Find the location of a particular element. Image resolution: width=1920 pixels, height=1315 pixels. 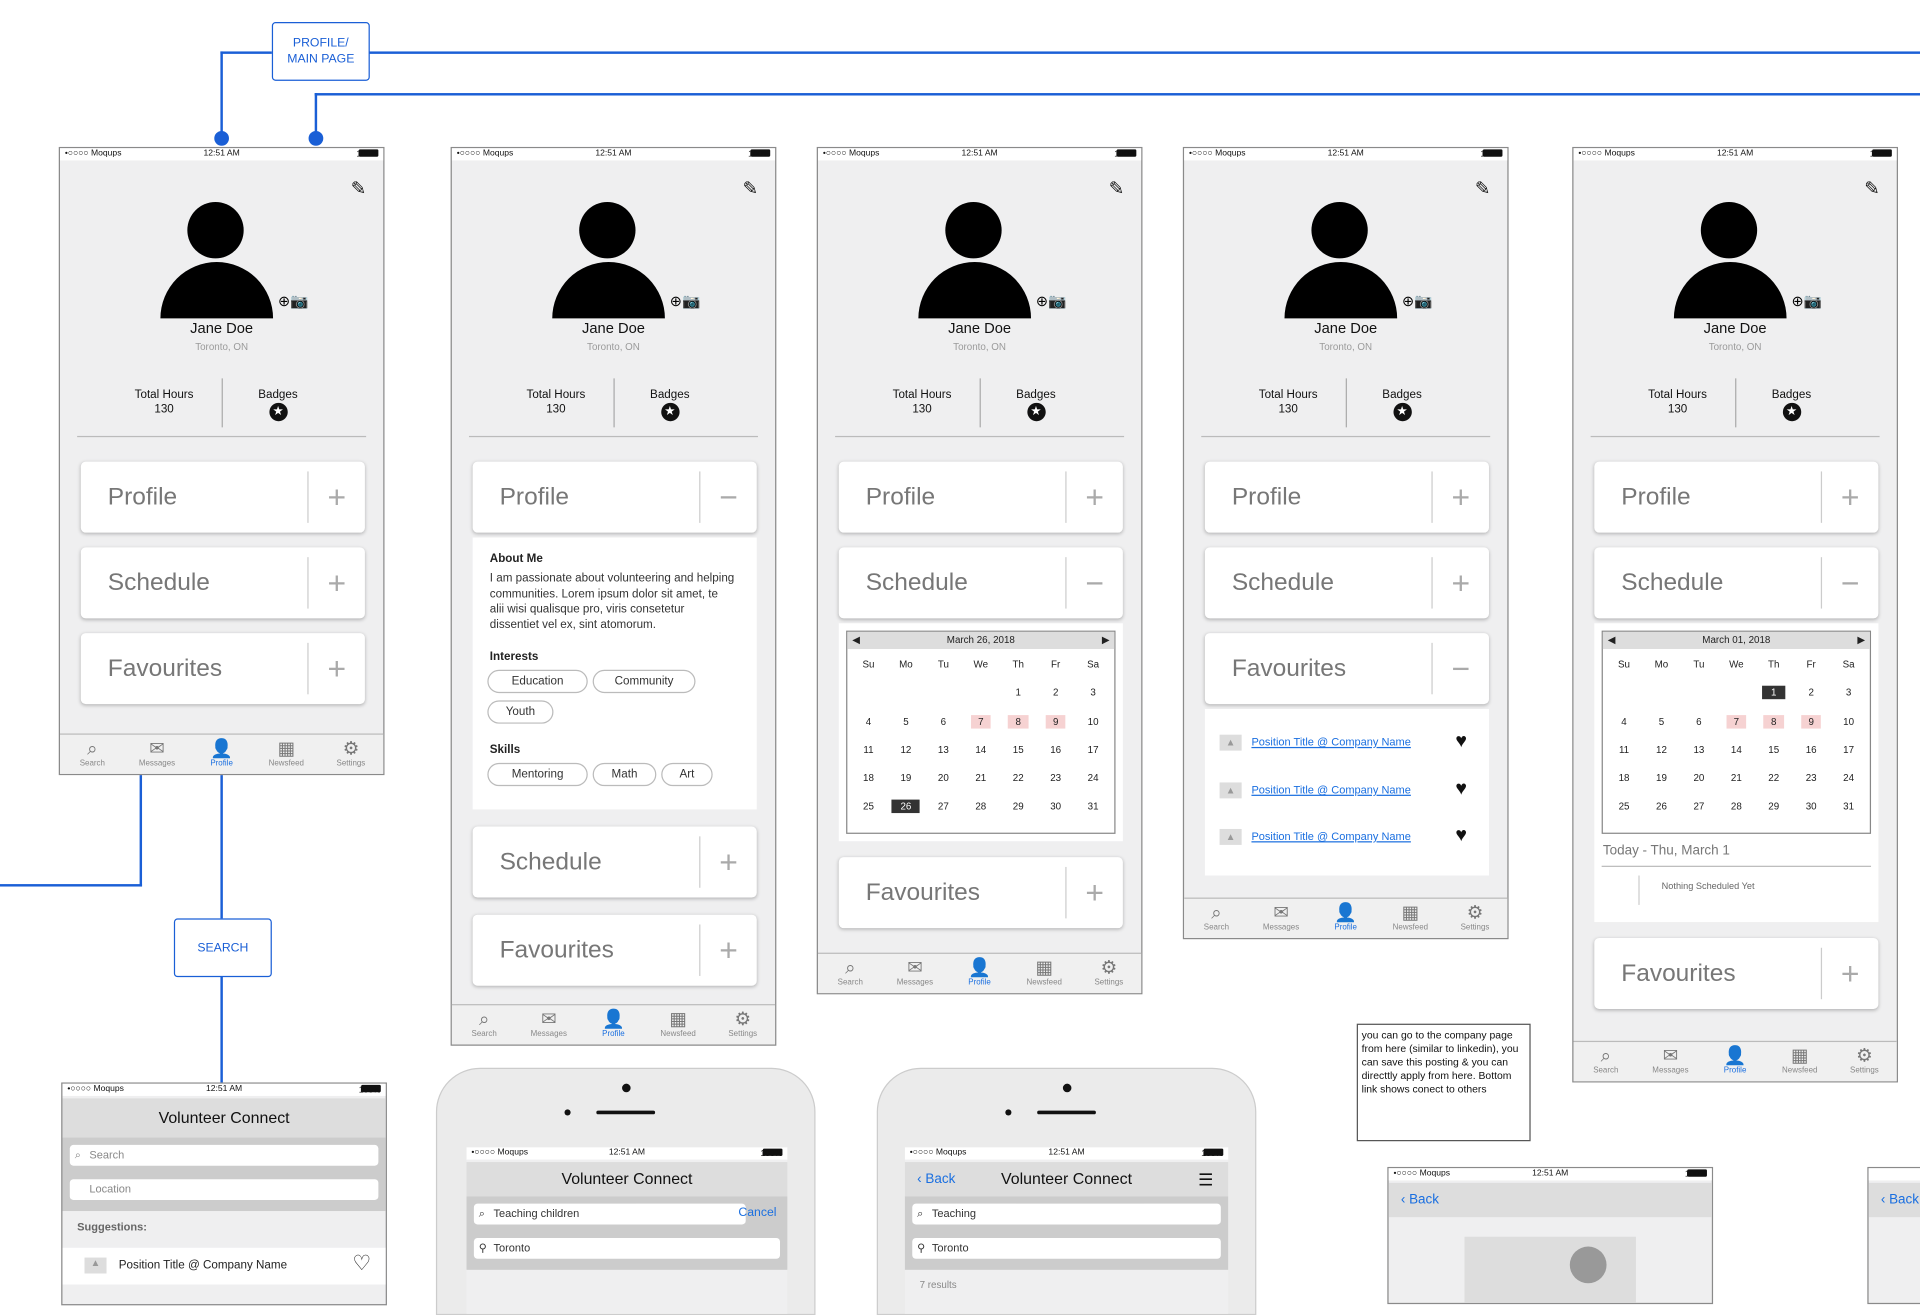

skill-chip: Math is located at coordinates (624, 774).